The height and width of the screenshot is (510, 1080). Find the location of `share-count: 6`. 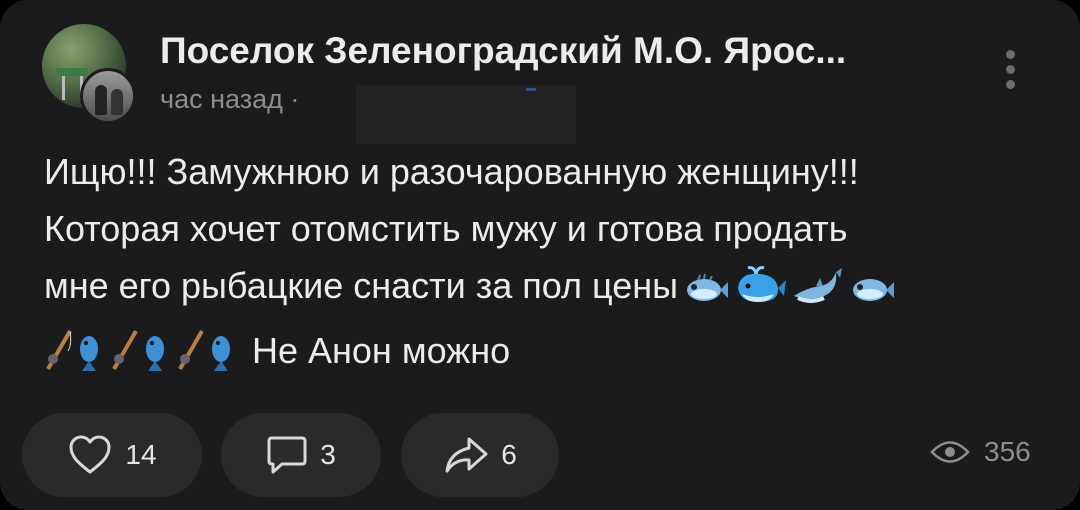

share-count: 6 is located at coordinates (509, 454).